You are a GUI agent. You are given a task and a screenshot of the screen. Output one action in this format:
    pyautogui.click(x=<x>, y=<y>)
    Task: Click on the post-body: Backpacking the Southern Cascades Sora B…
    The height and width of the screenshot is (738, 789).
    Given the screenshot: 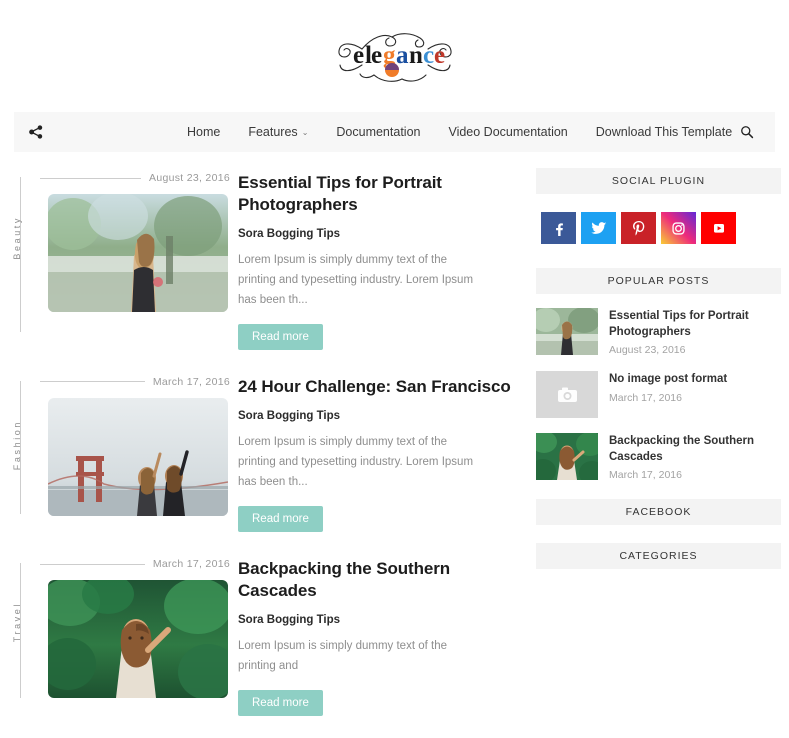 What is the action you would take?
    pyautogui.click(x=374, y=635)
    